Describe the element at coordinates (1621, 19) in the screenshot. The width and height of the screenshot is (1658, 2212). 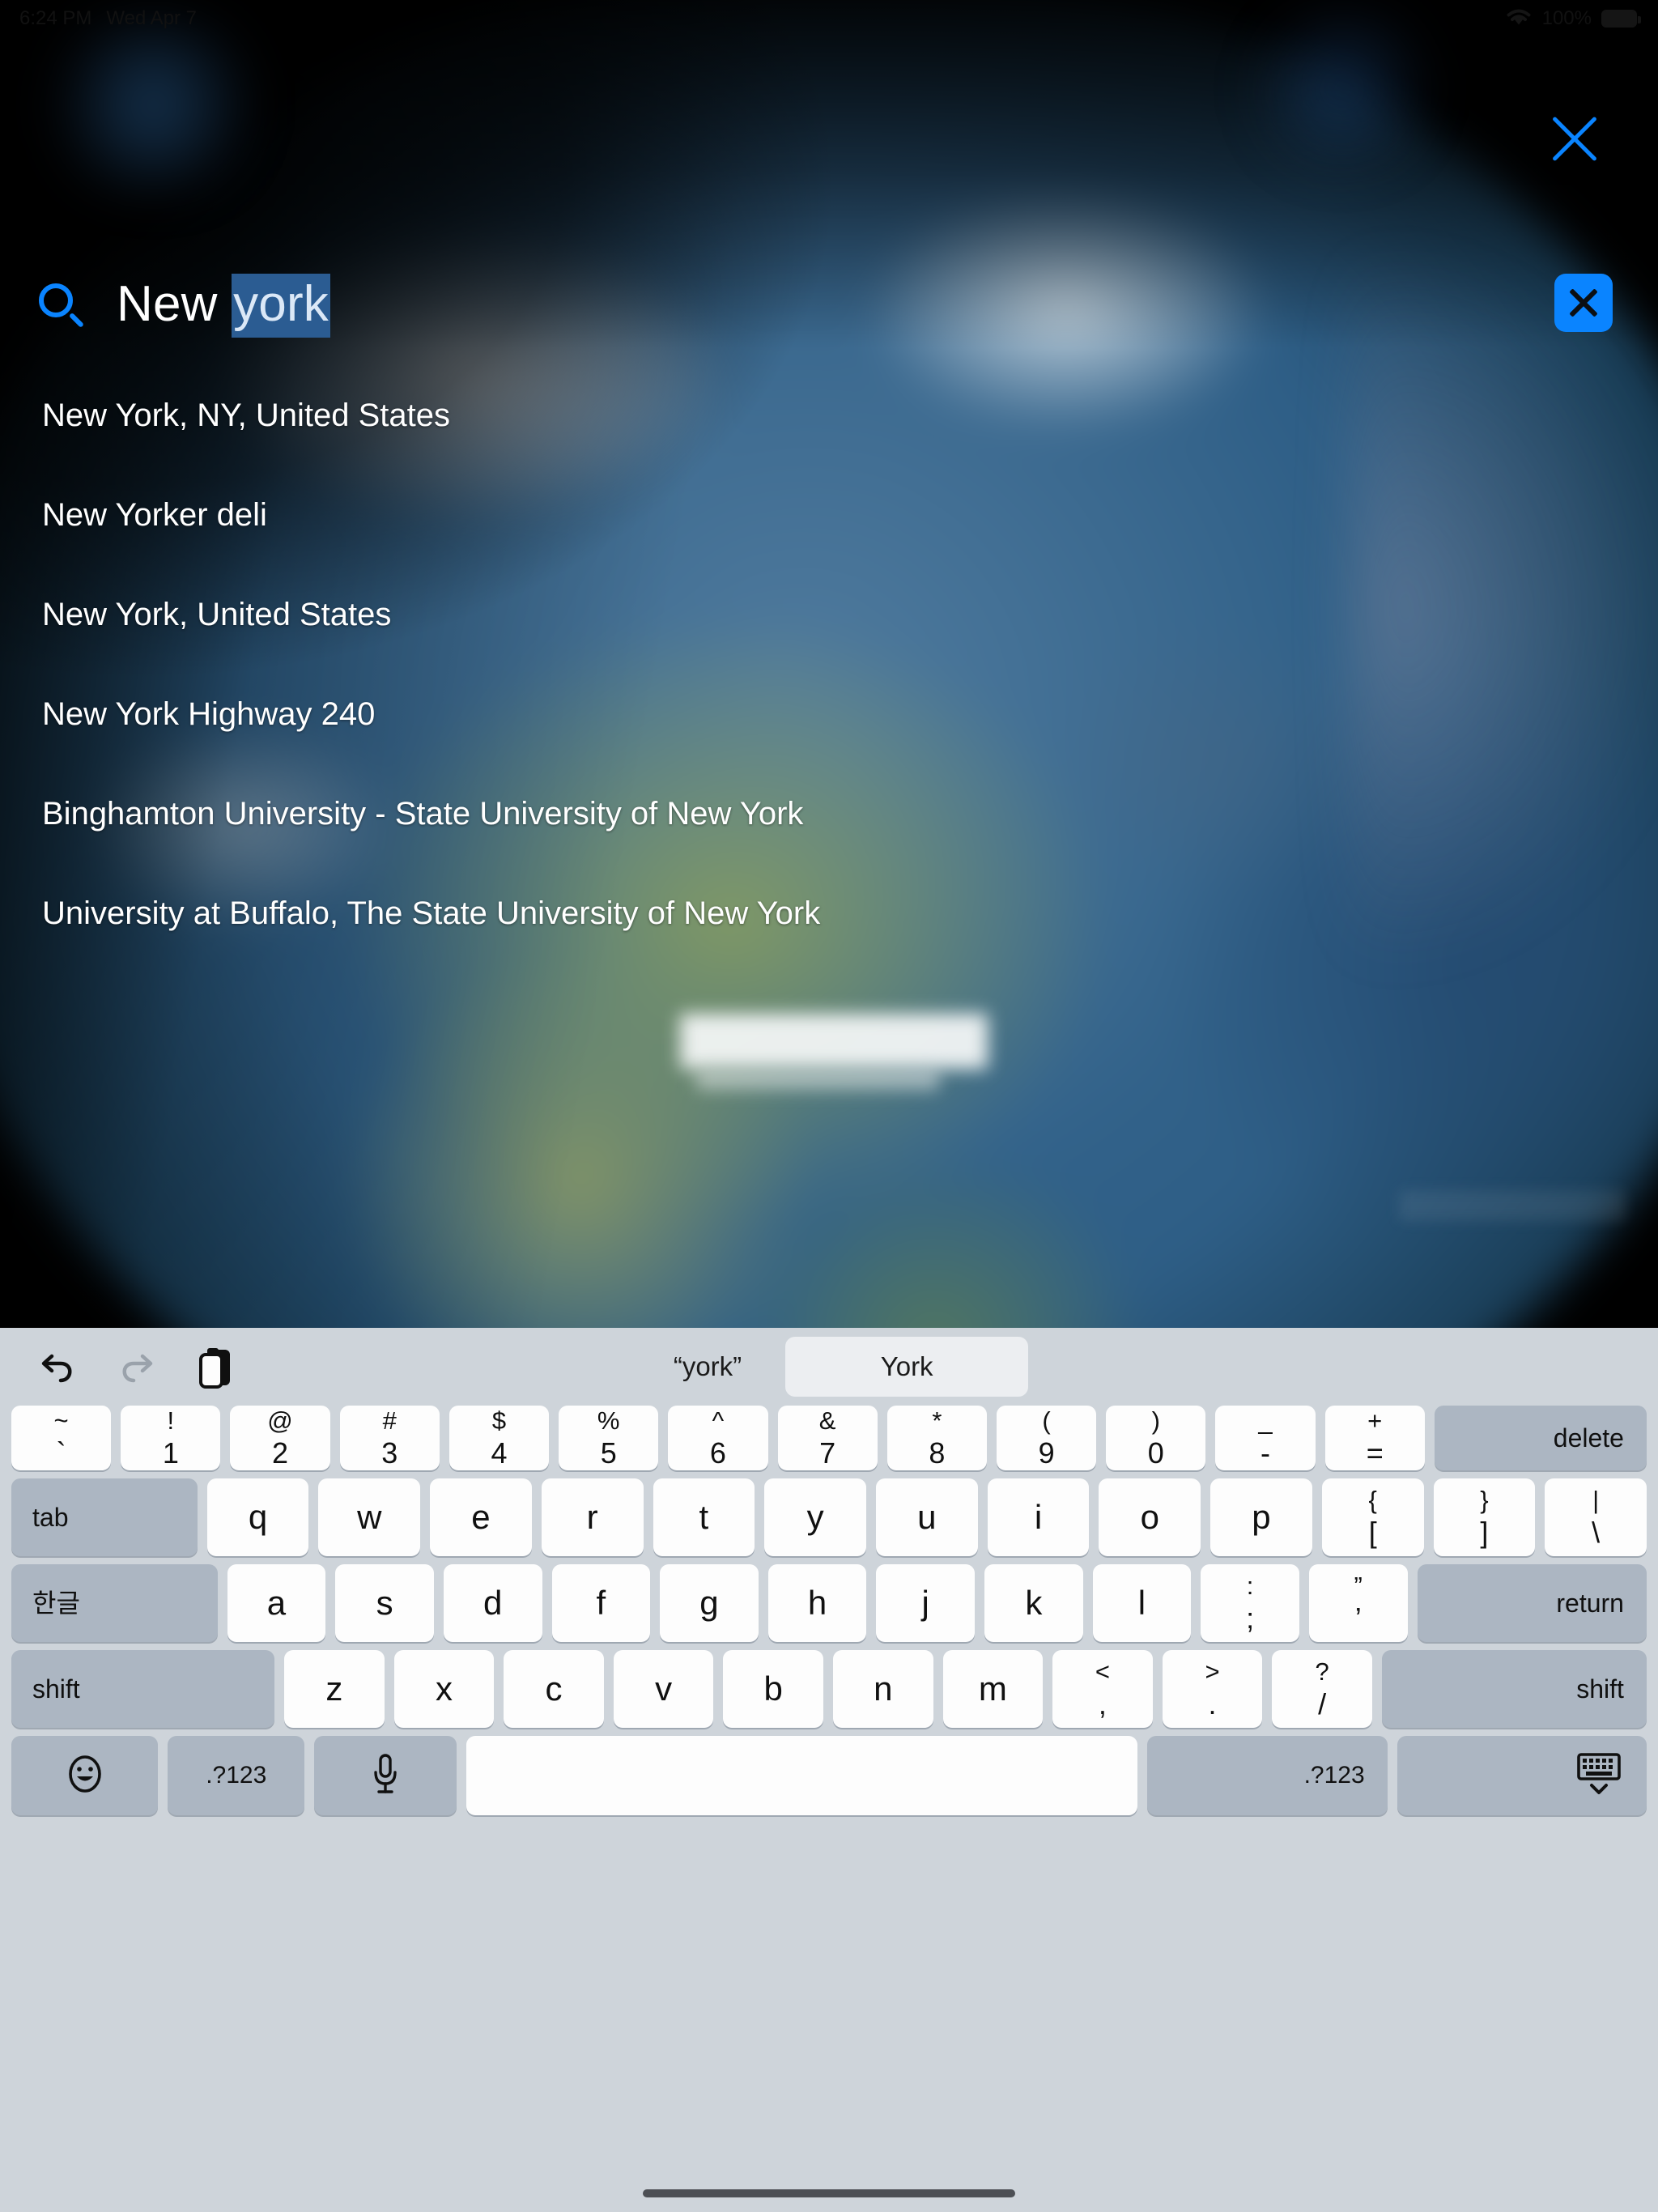
I see `battery-full-icon` at that location.